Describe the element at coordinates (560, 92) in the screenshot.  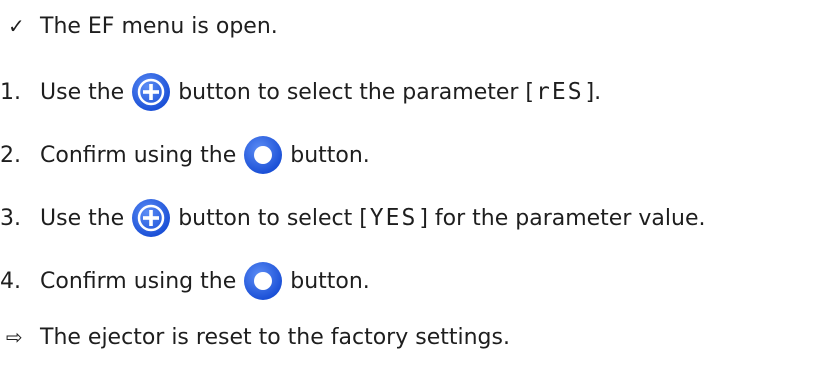
I see `display-code-res: rES` at that location.